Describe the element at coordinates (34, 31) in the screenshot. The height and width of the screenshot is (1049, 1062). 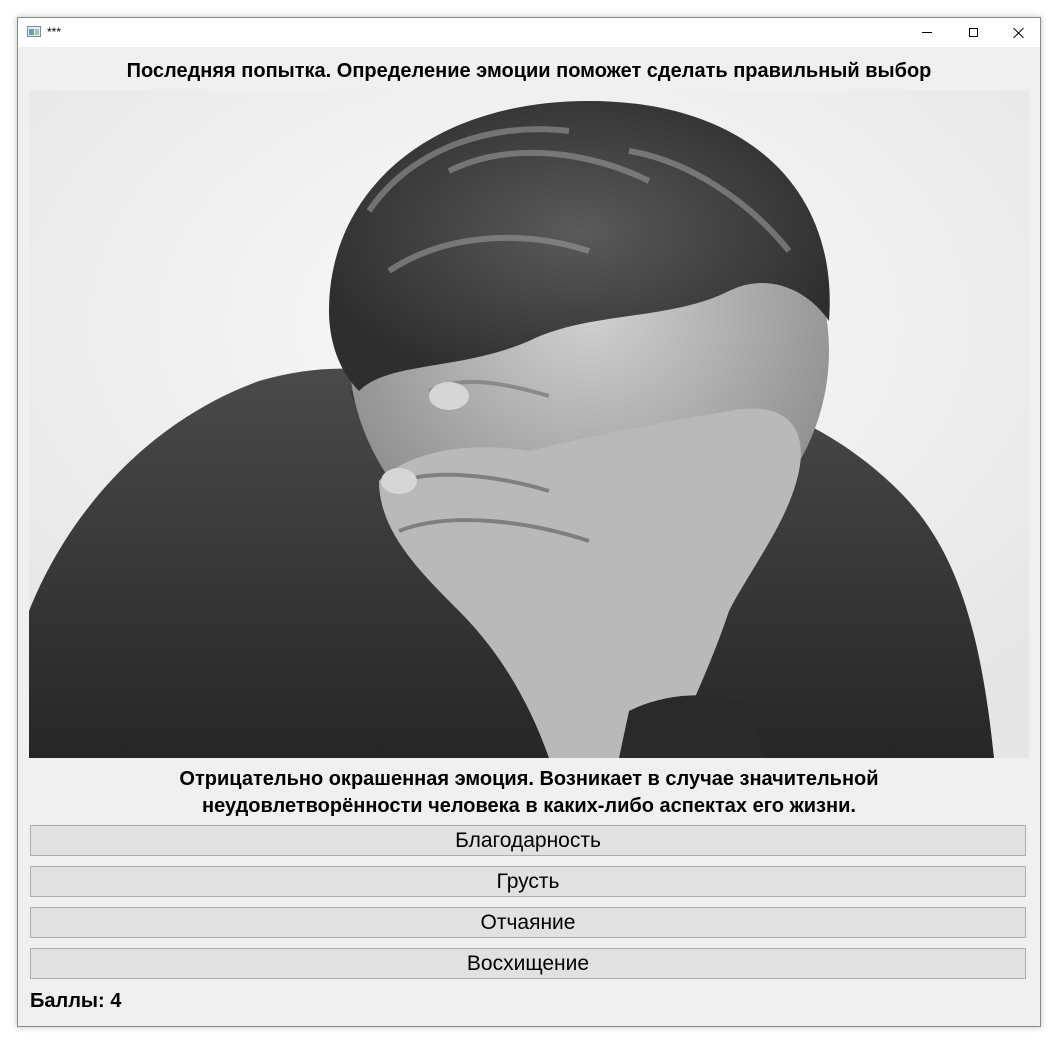
I see `app-icon` at that location.